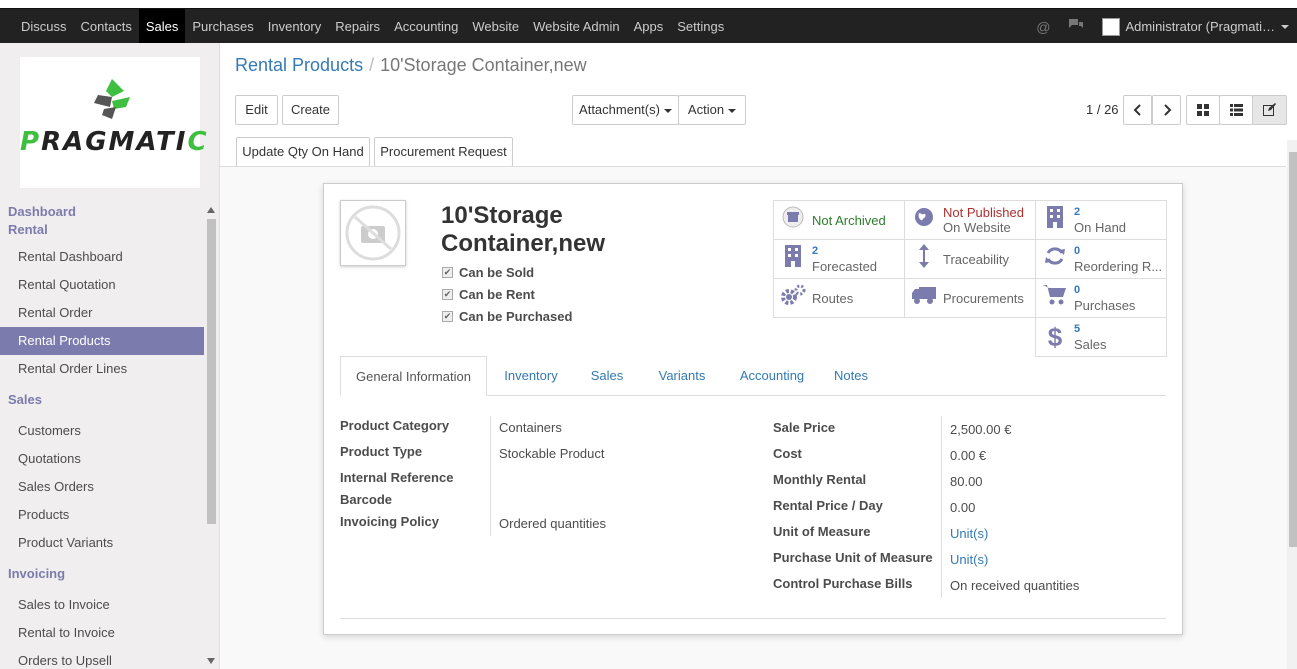  I want to click on on-hand-button: 2 On Hand, so click(1101, 220).